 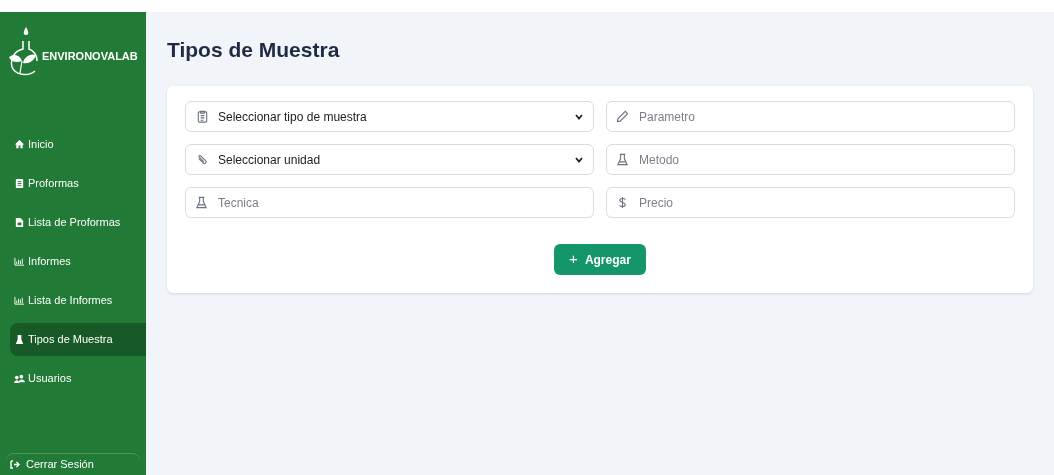 I want to click on nav-item: Lista de Proformas, so click(x=78, y=222).